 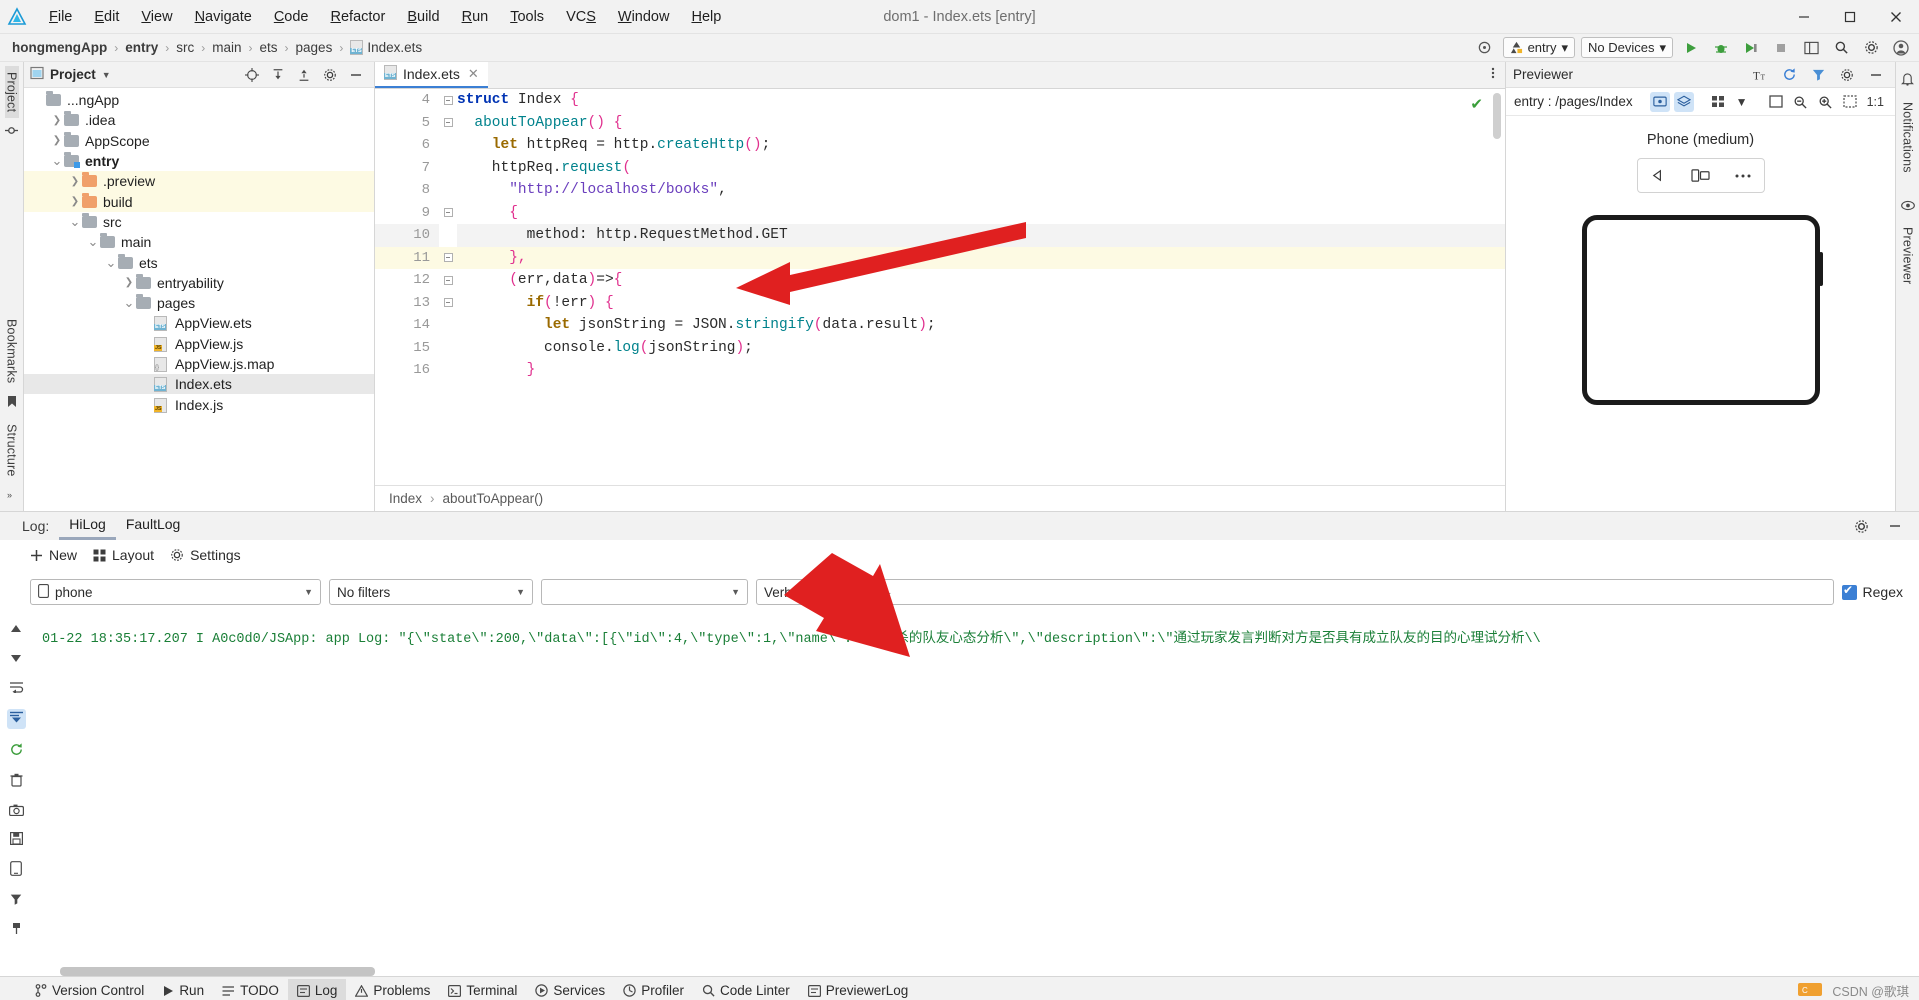 What do you see at coordinates (570, 989) in the screenshot?
I see `status-item-services: Services` at bounding box center [570, 989].